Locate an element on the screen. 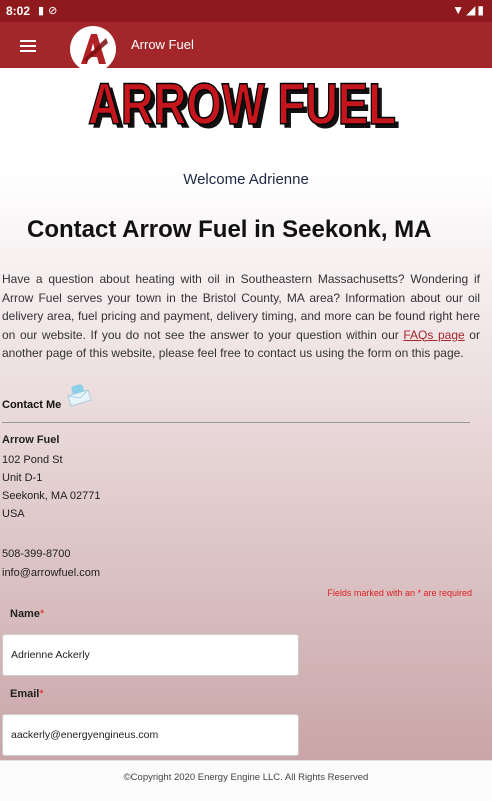 The width and height of the screenshot is (492, 801). divider is located at coordinates (236, 422).